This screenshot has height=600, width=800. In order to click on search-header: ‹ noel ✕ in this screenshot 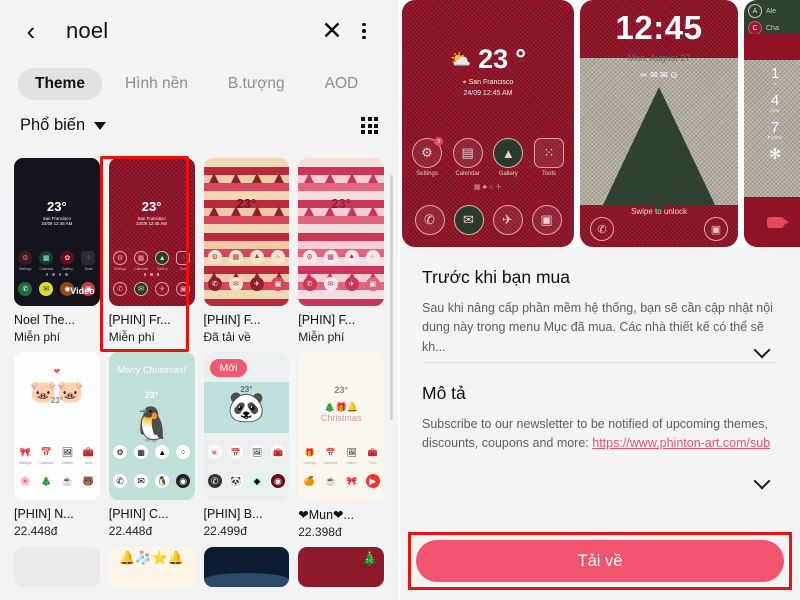, I will do `click(199, 31)`.